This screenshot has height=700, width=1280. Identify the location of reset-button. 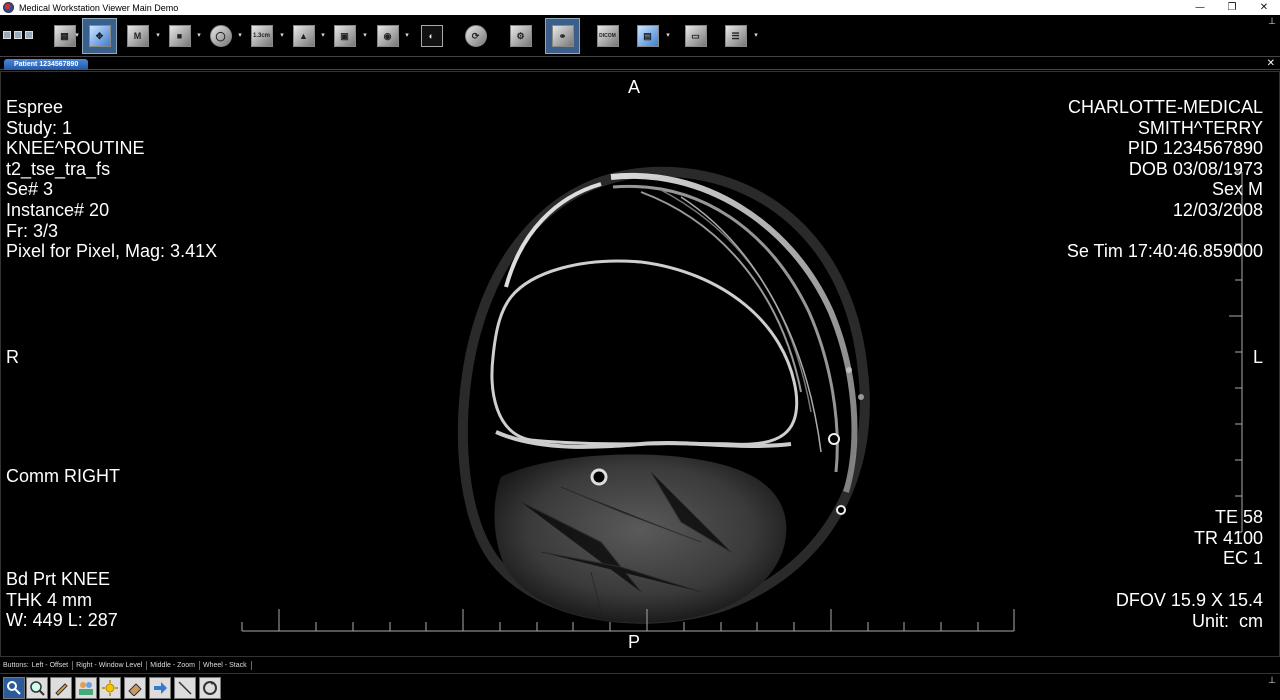
(210, 688).